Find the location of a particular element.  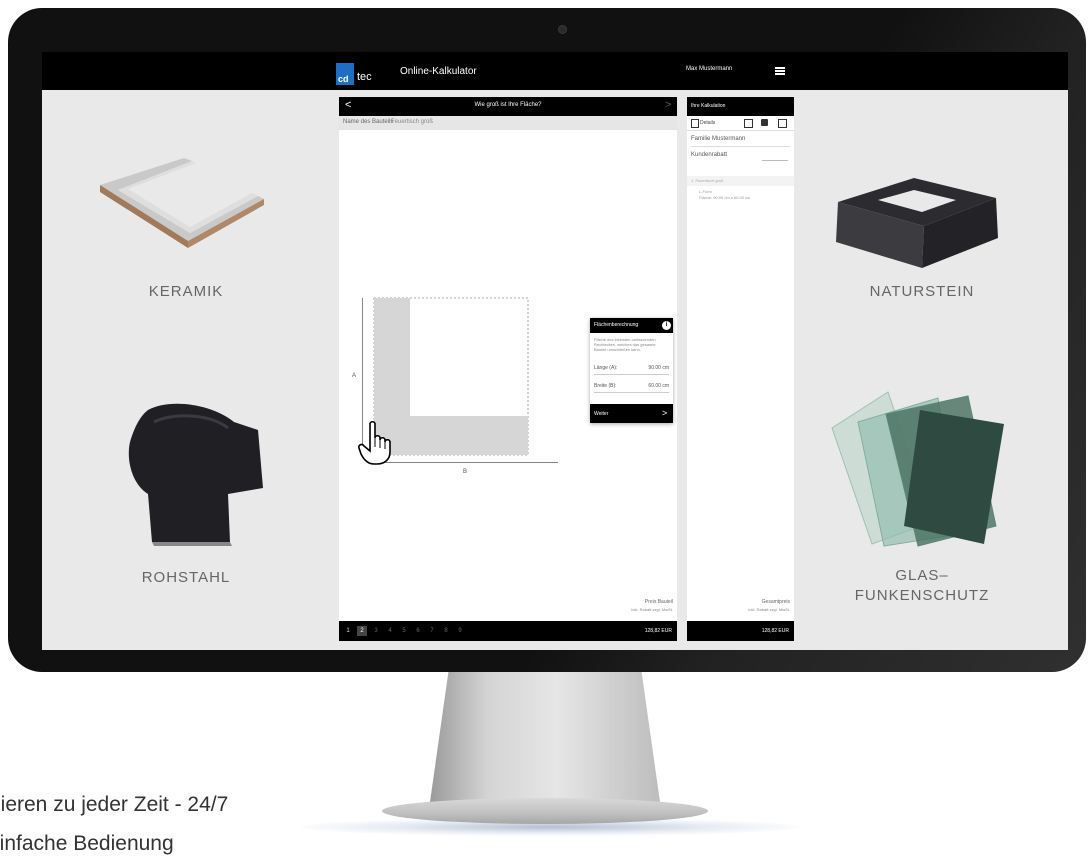

summary-item-shape: L-Form is located at coordinates (705, 191).